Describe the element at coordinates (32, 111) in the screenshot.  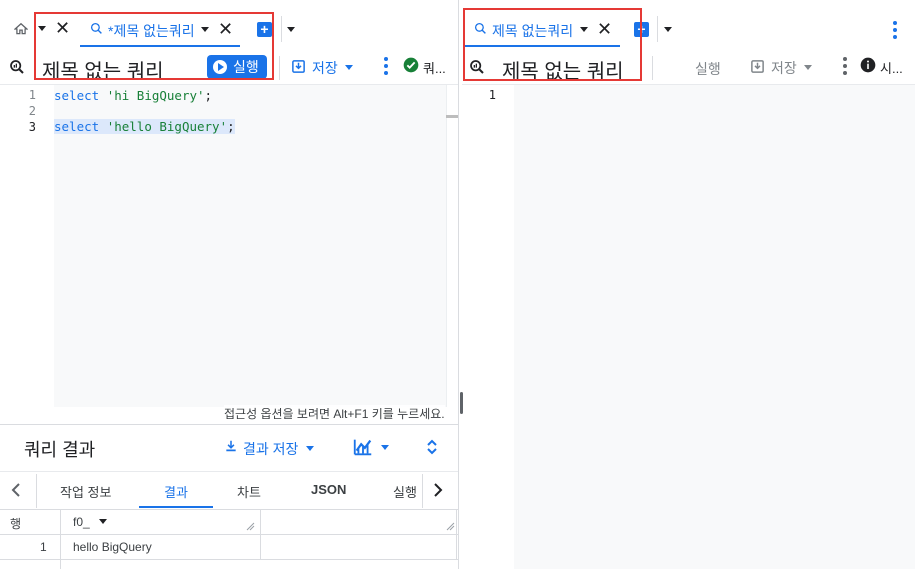
I see `line-number: 2` at that location.